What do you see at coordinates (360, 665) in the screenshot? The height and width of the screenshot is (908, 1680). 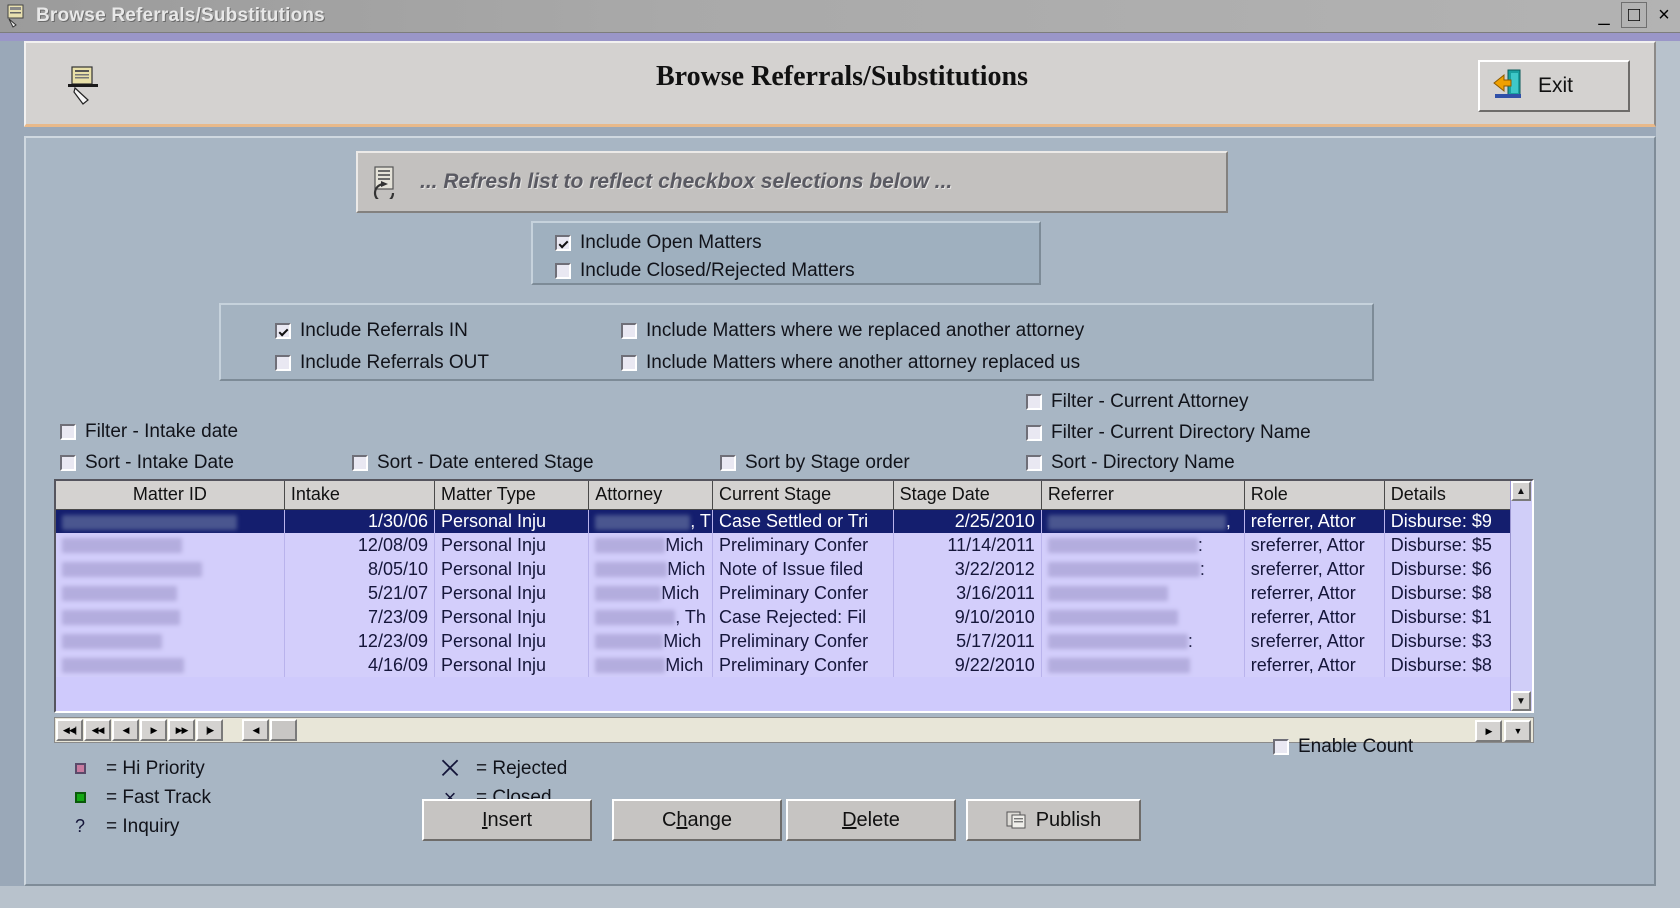 I see `cell-intake: 4/16/09` at bounding box center [360, 665].